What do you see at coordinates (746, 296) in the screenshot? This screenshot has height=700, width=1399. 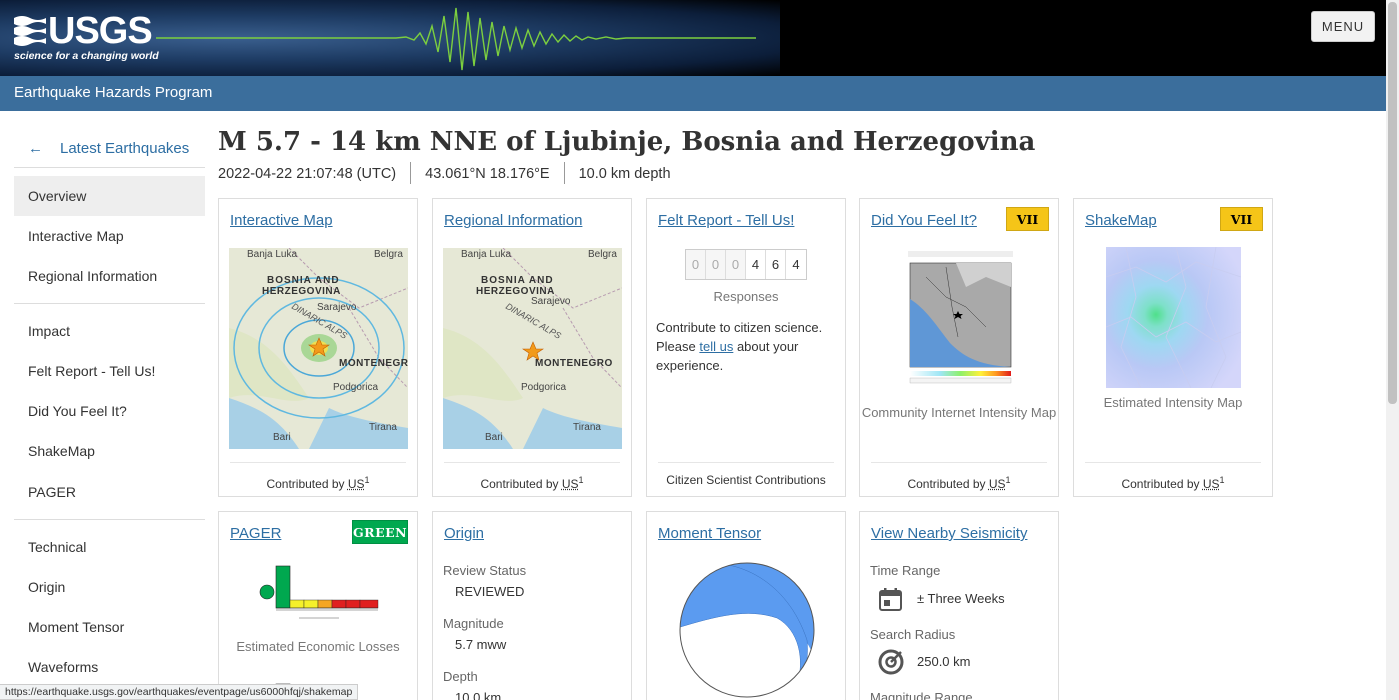 I see `responses-label: Responses` at bounding box center [746, 296].